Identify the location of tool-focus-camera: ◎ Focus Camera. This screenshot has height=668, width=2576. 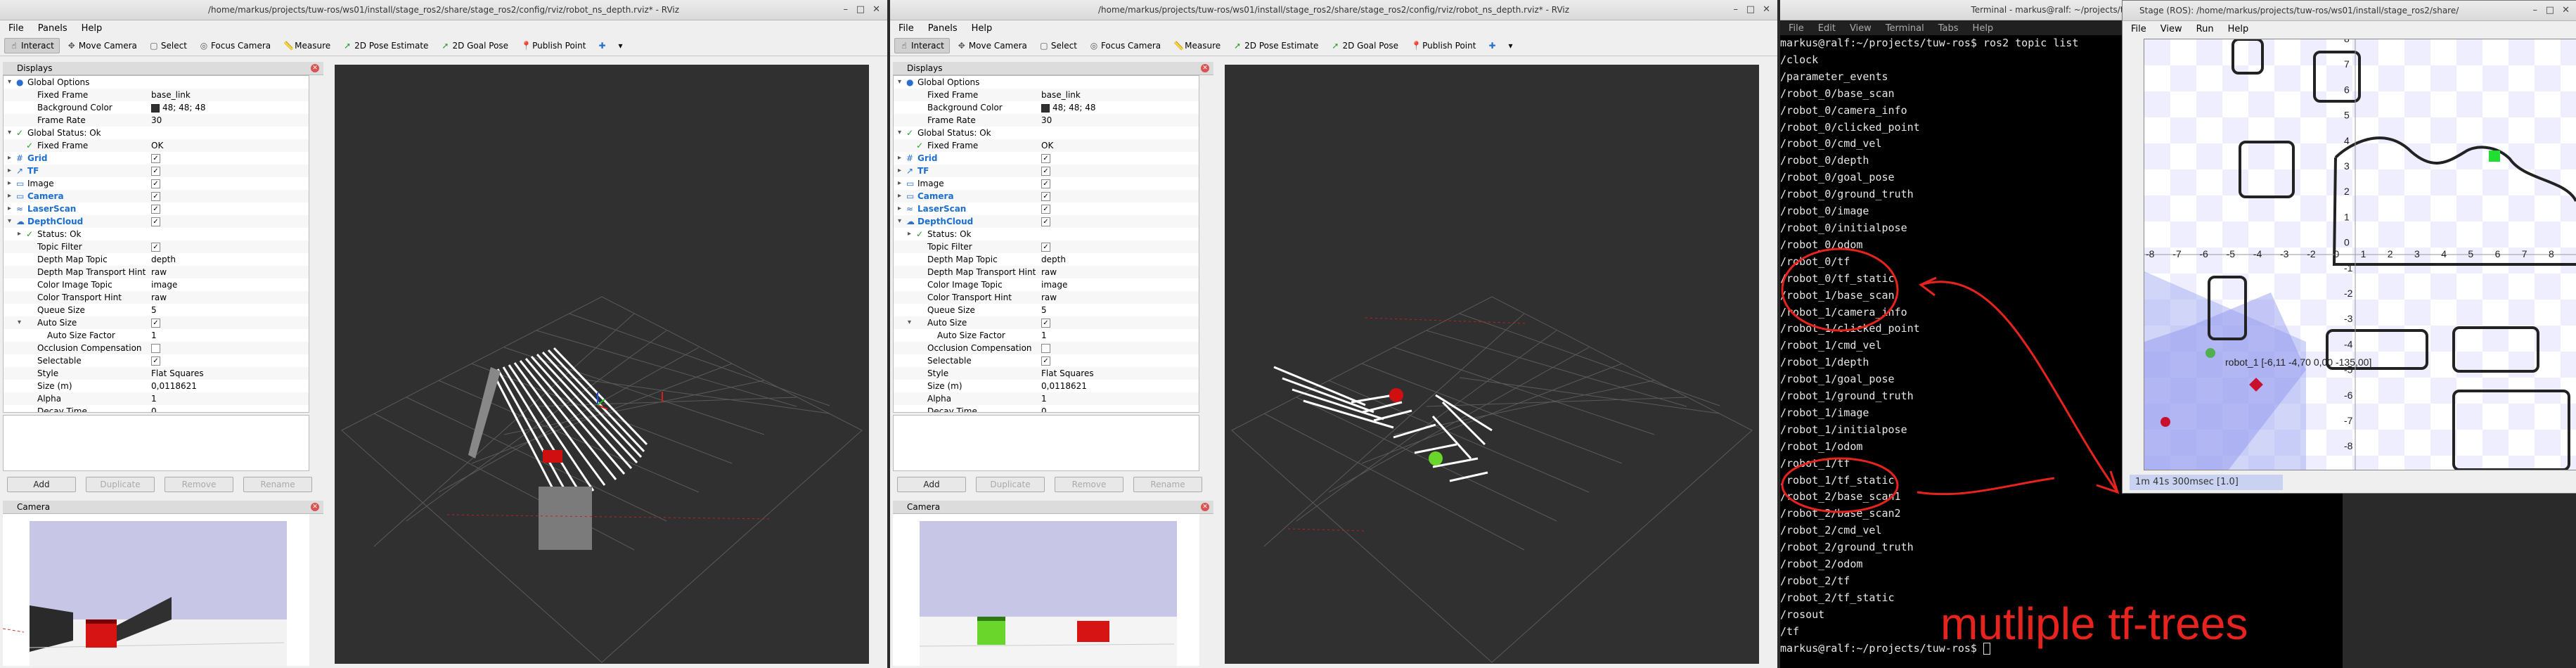
(1125, 46).